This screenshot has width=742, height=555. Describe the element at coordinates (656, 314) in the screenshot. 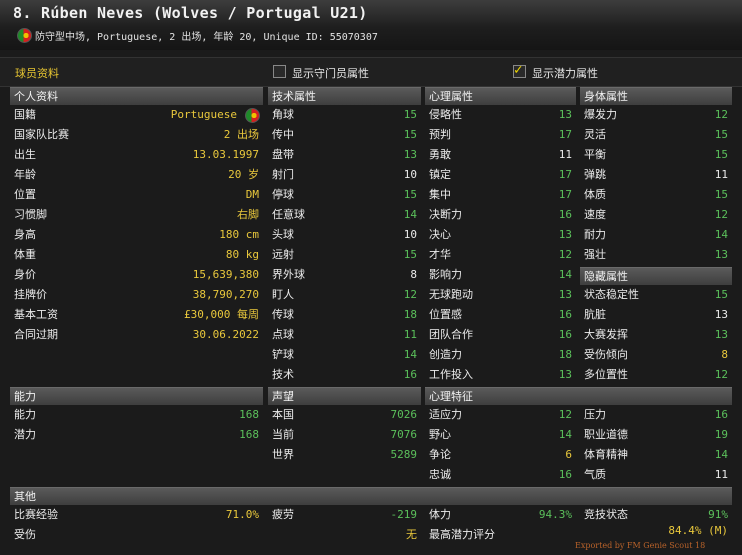

I see `list-item: 肮脏 13` at that location.